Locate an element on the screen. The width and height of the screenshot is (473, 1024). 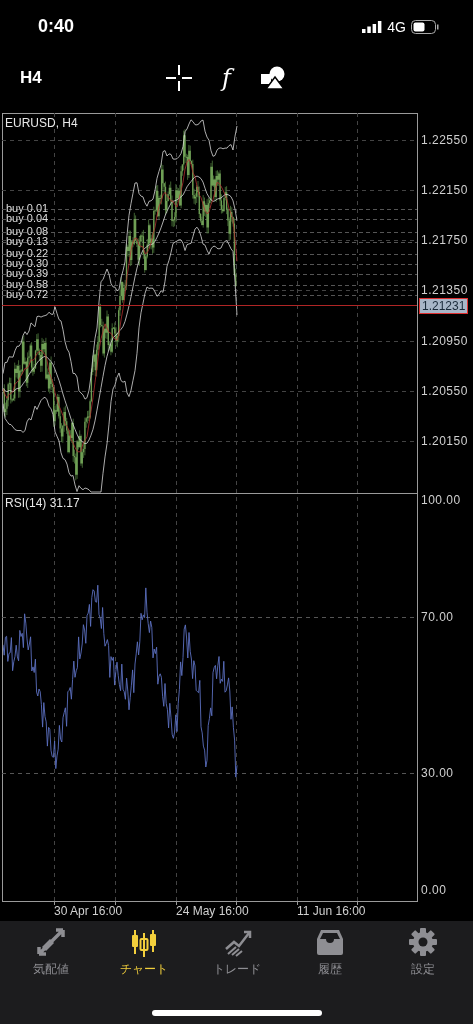
order-label: buy 0.30 is located at coordinates (27, 263).